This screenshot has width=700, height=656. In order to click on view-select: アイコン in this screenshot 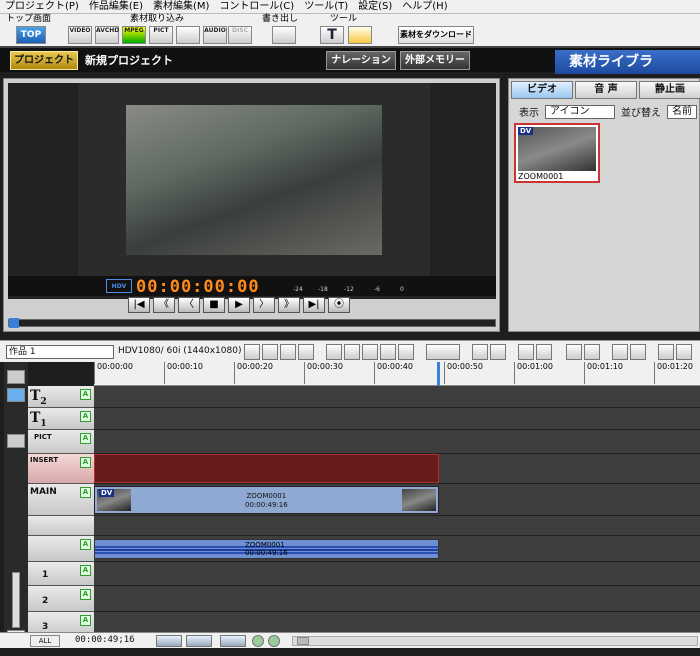, I will do `click(580, 111)`.